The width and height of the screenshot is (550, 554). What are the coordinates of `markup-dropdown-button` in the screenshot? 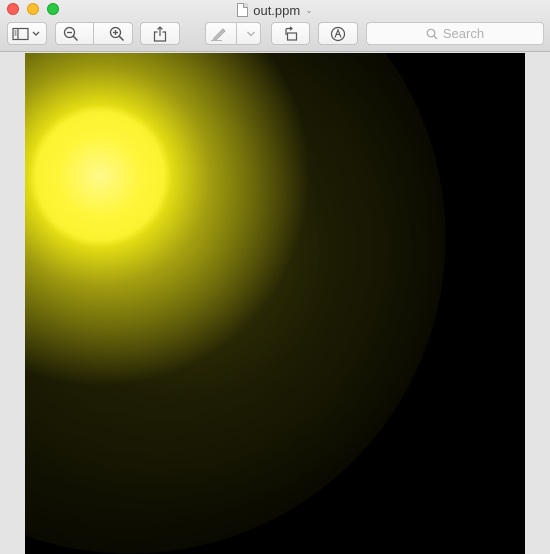 It's located at (251, 34).